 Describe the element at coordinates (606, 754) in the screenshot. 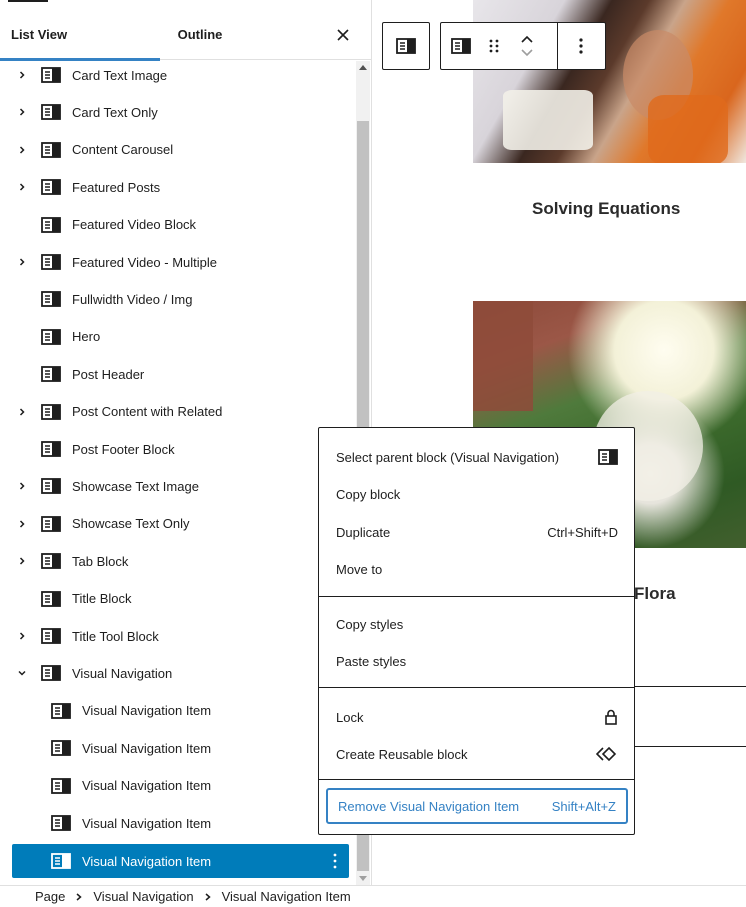

I see `reusable-icon` at that location.